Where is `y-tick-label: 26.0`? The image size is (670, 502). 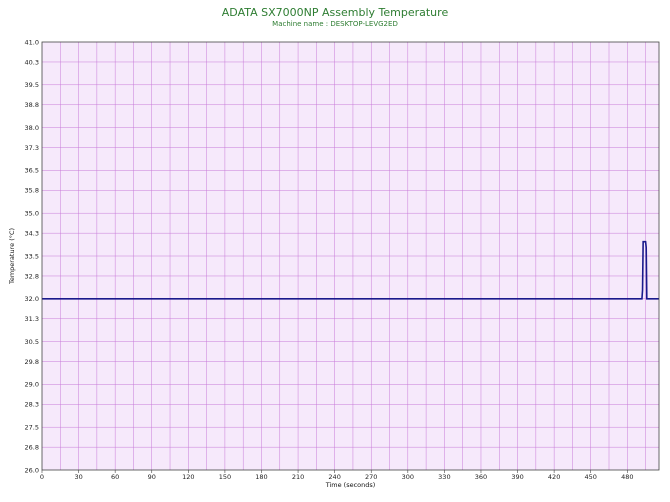 y-tick-label: 26.0 is located at coordinates (32, 470).